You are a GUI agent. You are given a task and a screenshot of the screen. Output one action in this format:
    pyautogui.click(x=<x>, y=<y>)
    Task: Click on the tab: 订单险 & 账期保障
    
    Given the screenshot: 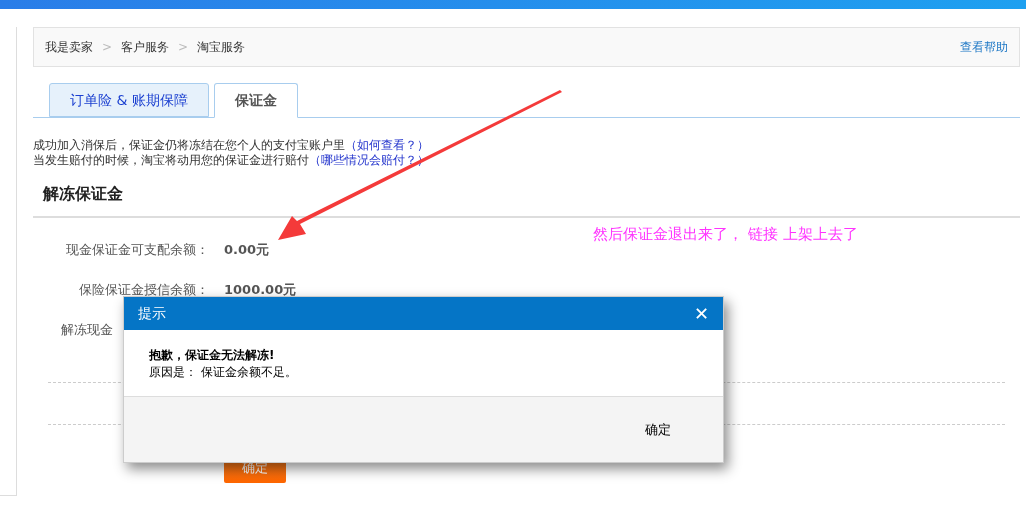 What is the action you would take?
    pyautogui.click(x=129, y=100)
    